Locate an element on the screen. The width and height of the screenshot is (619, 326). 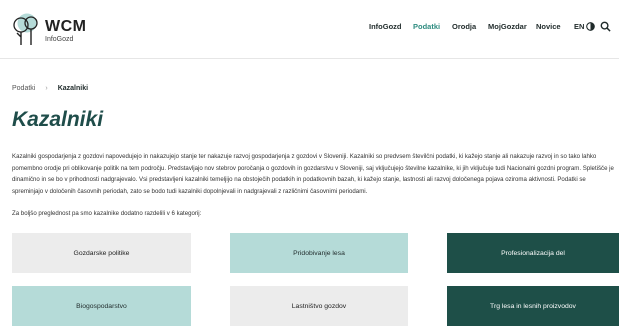
category-tile-biogospodarstvo: Biogospodarstvo is located at coordinates (101, 306).